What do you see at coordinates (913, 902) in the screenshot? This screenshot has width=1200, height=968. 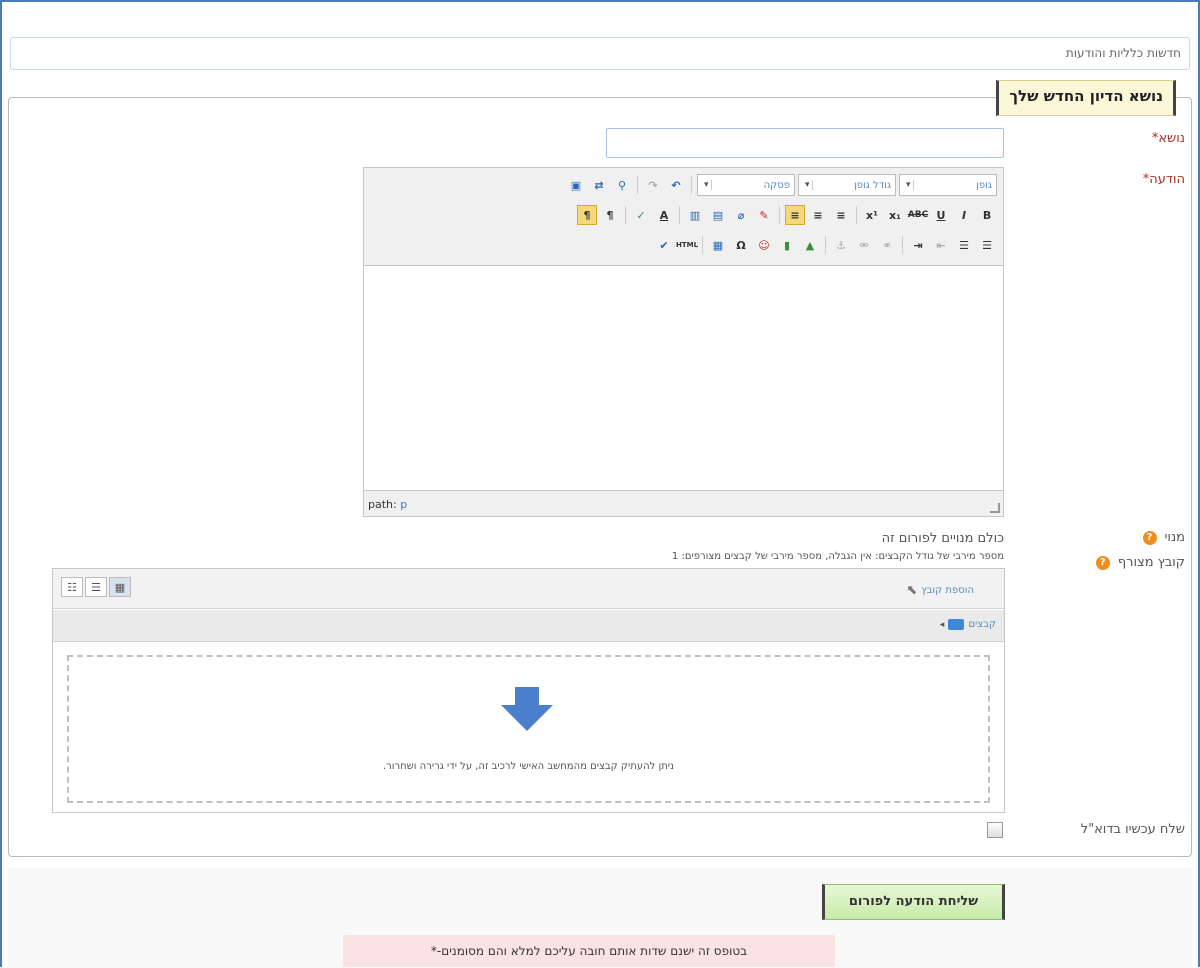 I see `submit-post-button: שליחת הודעה לפורום` at bounding box center [913, 902].